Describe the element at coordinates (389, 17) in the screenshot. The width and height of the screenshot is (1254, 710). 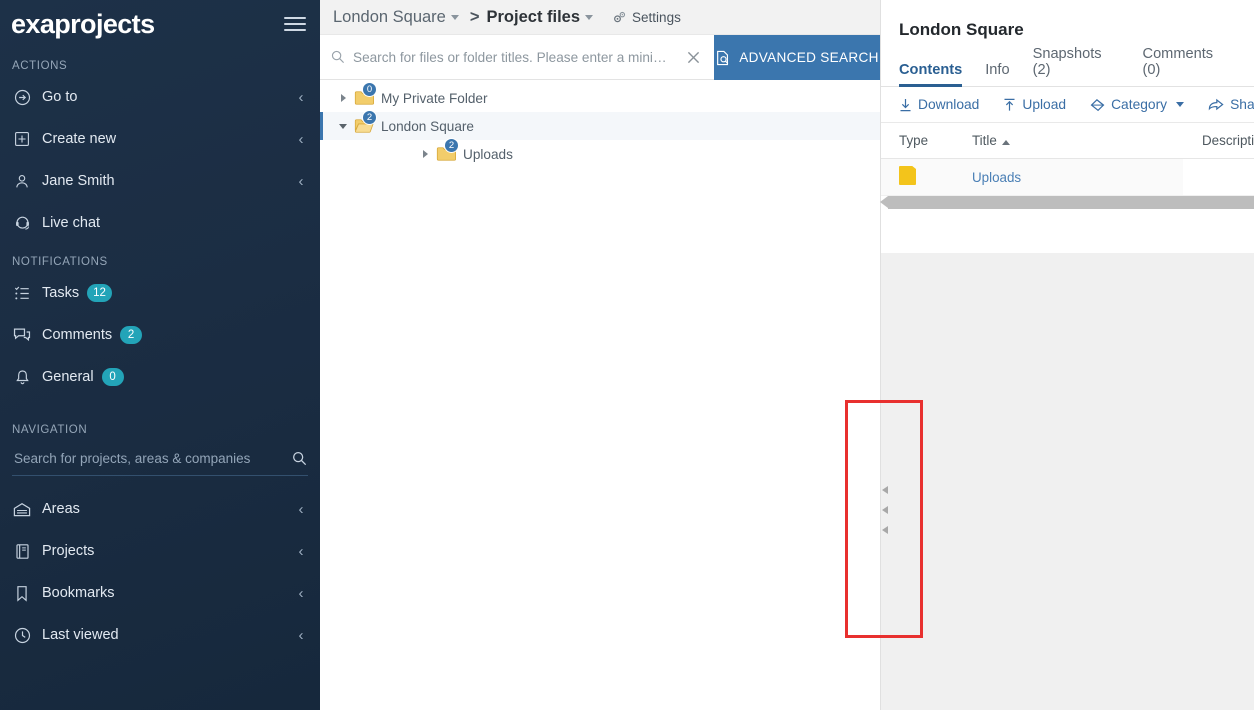
I see `breadcrumb-project: London Square` at that location.